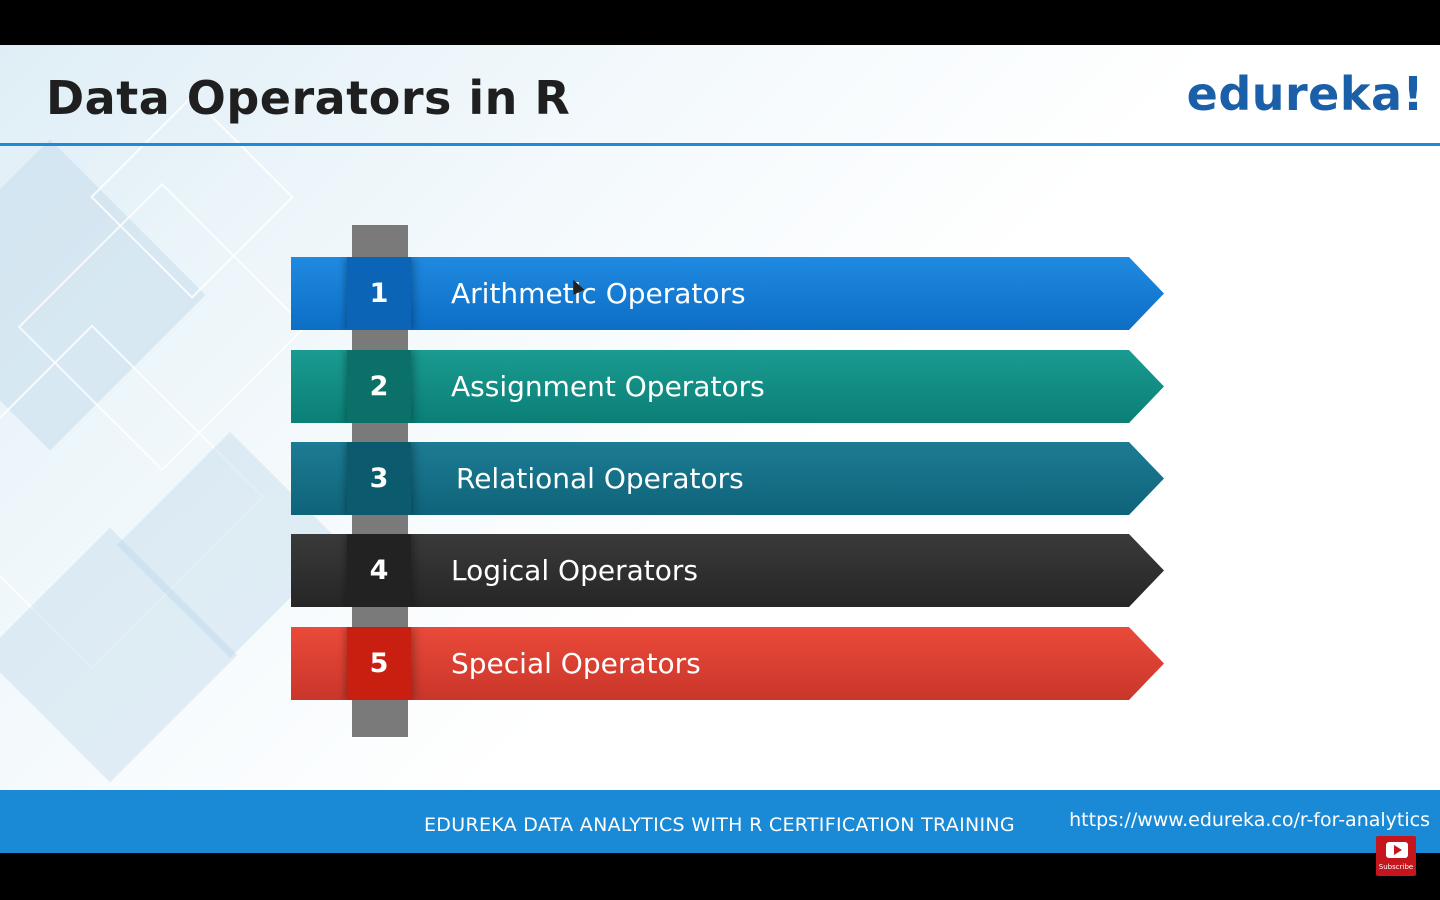 The width and height of the screenshot is (1440, 900). What do you see at coordinates (308, 98) in the screenshot?
I see `slide-title: Data Operators in R` at bounding box center [308, 98].